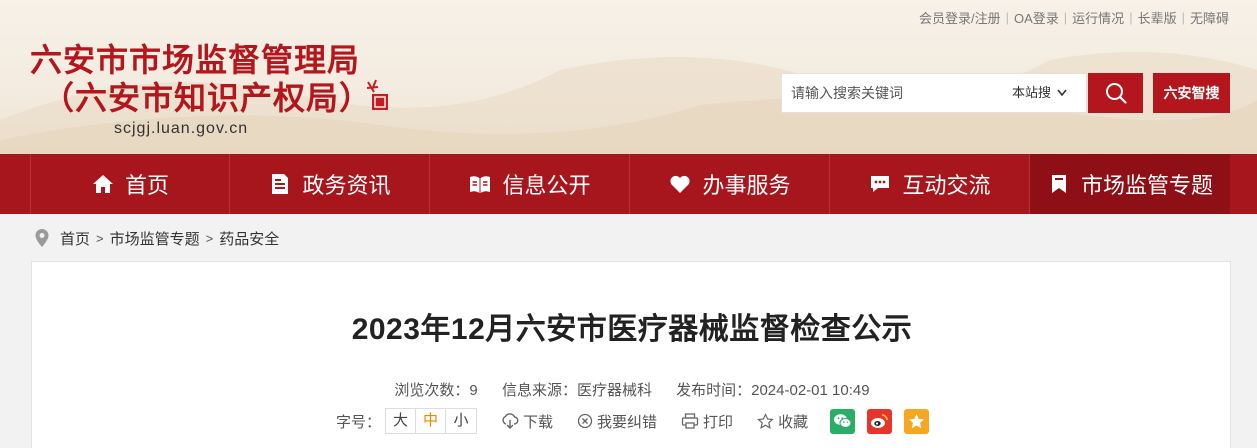  Describe the element at coordinates (249, 238) in the screenshot. I see `breadcrumb-drug-safety: 药品安全` at that location.